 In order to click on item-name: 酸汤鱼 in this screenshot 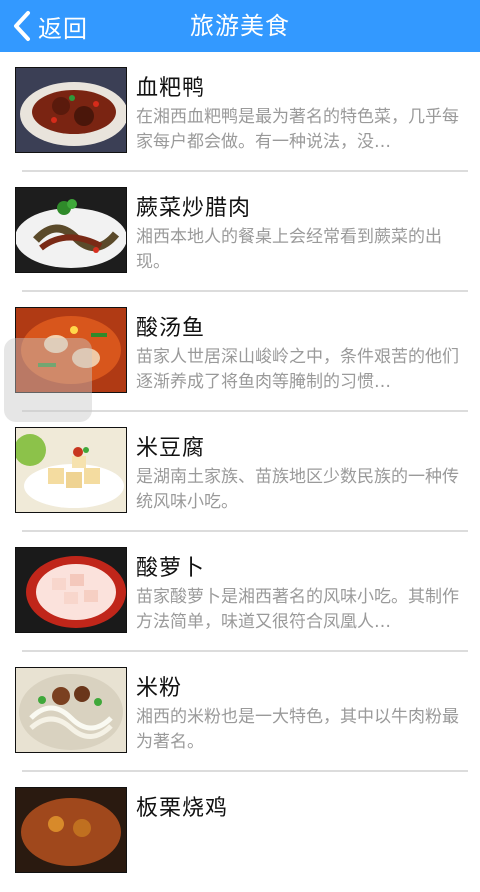, I will do `click(171, 328)`.